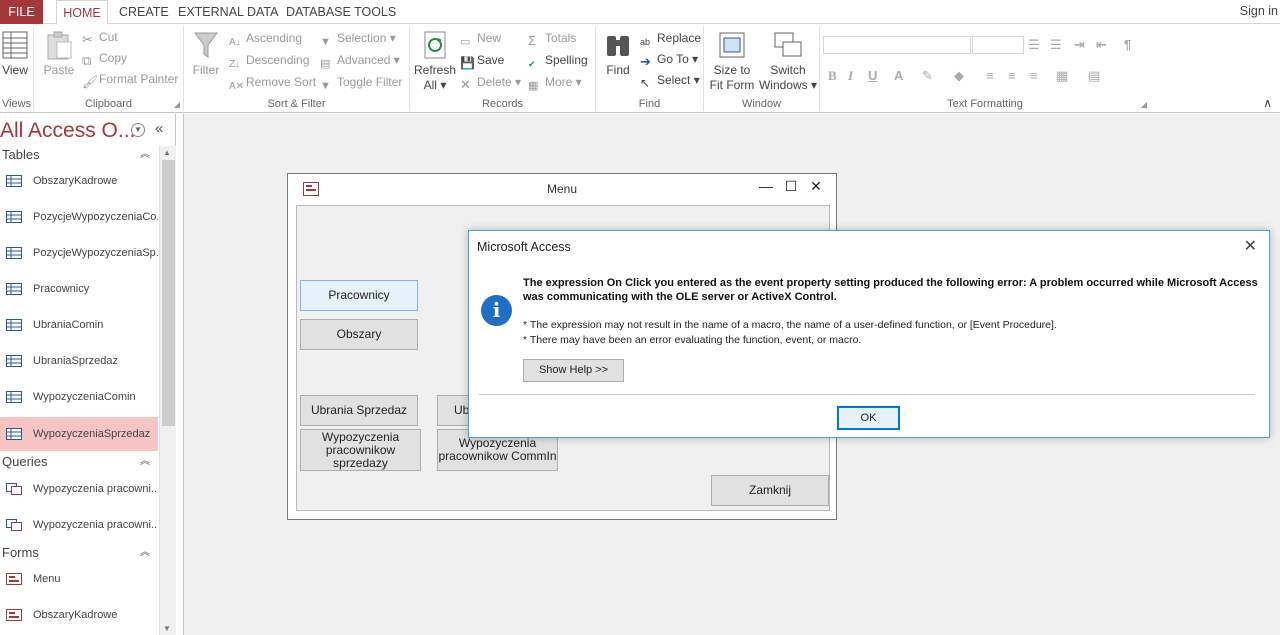 Image resolution: width=1280 pixels, height=635 pixels. I want to click on save-record-button: 💾 Save, so click(482, 60).